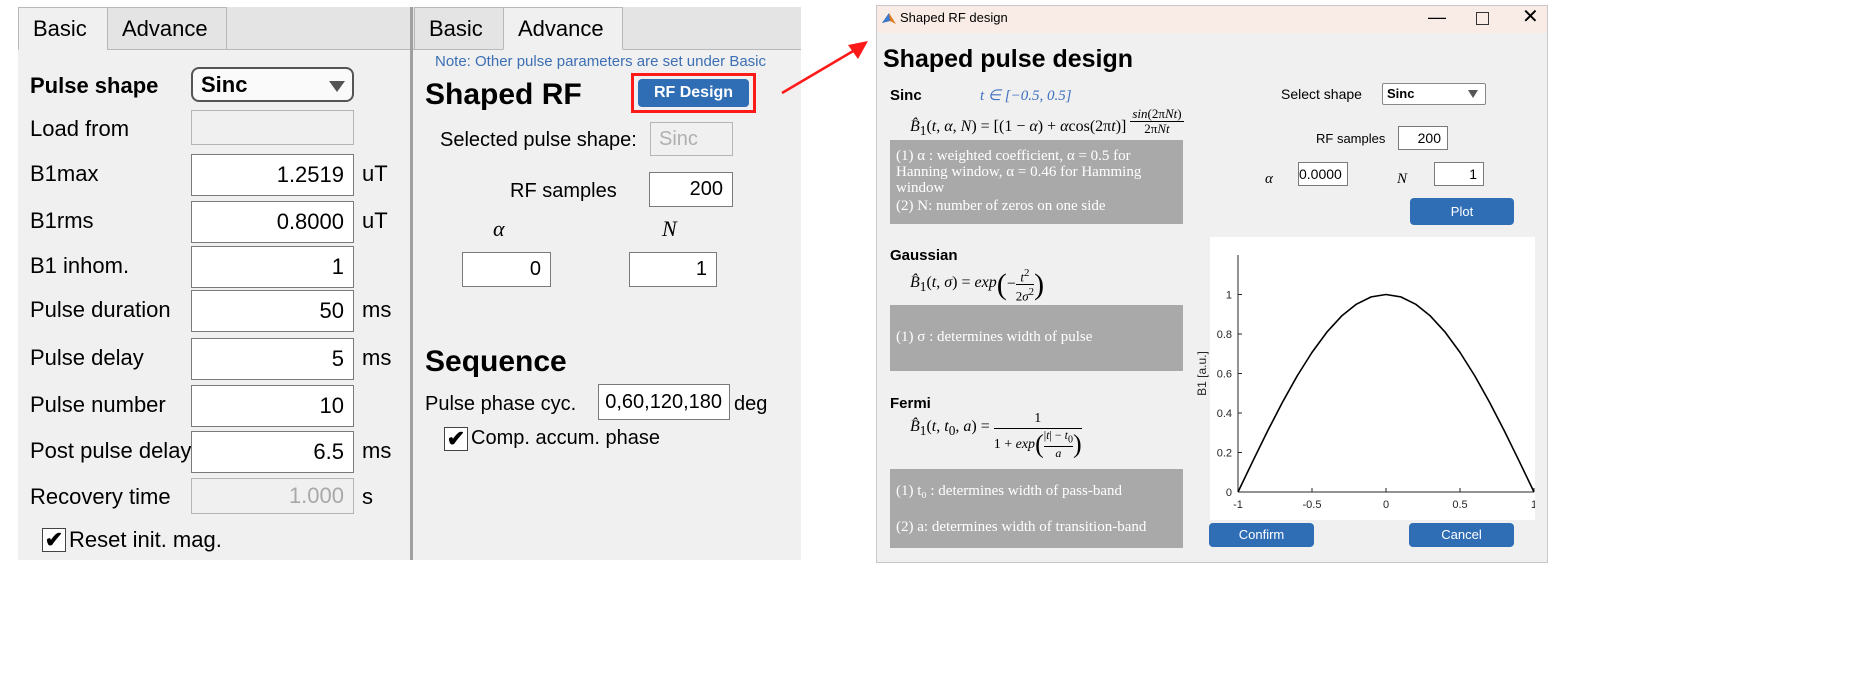  Describe the element at coordinates (506, 269) in the screenshot. I see `alpha-field: 0` at that location.